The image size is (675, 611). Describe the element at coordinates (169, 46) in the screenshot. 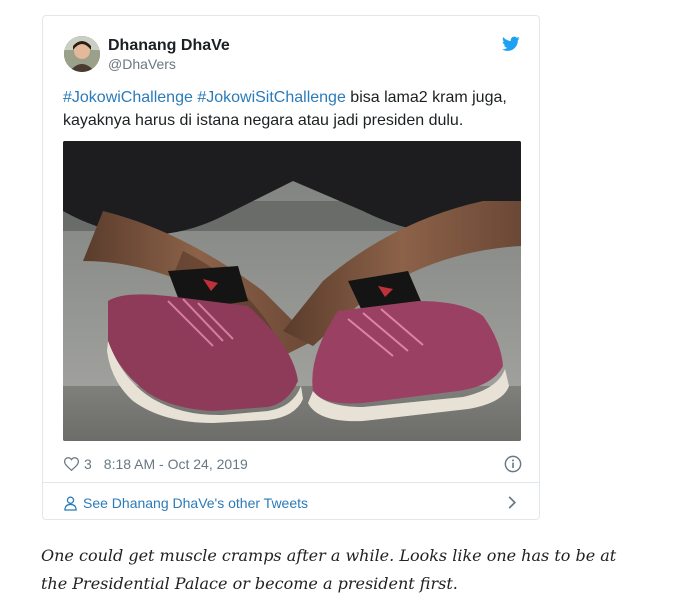

I see `author-name: Dhanang DhaVe` at that location.